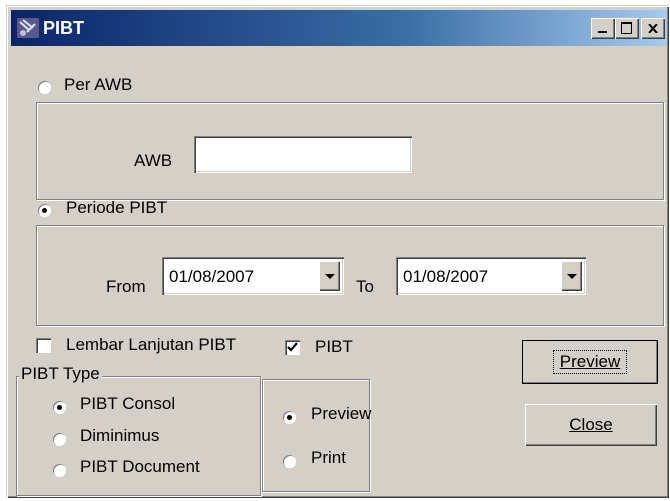  Describe the element at coordinates (602, 32) in the screenshot. I see `minimize-icon` at that location.